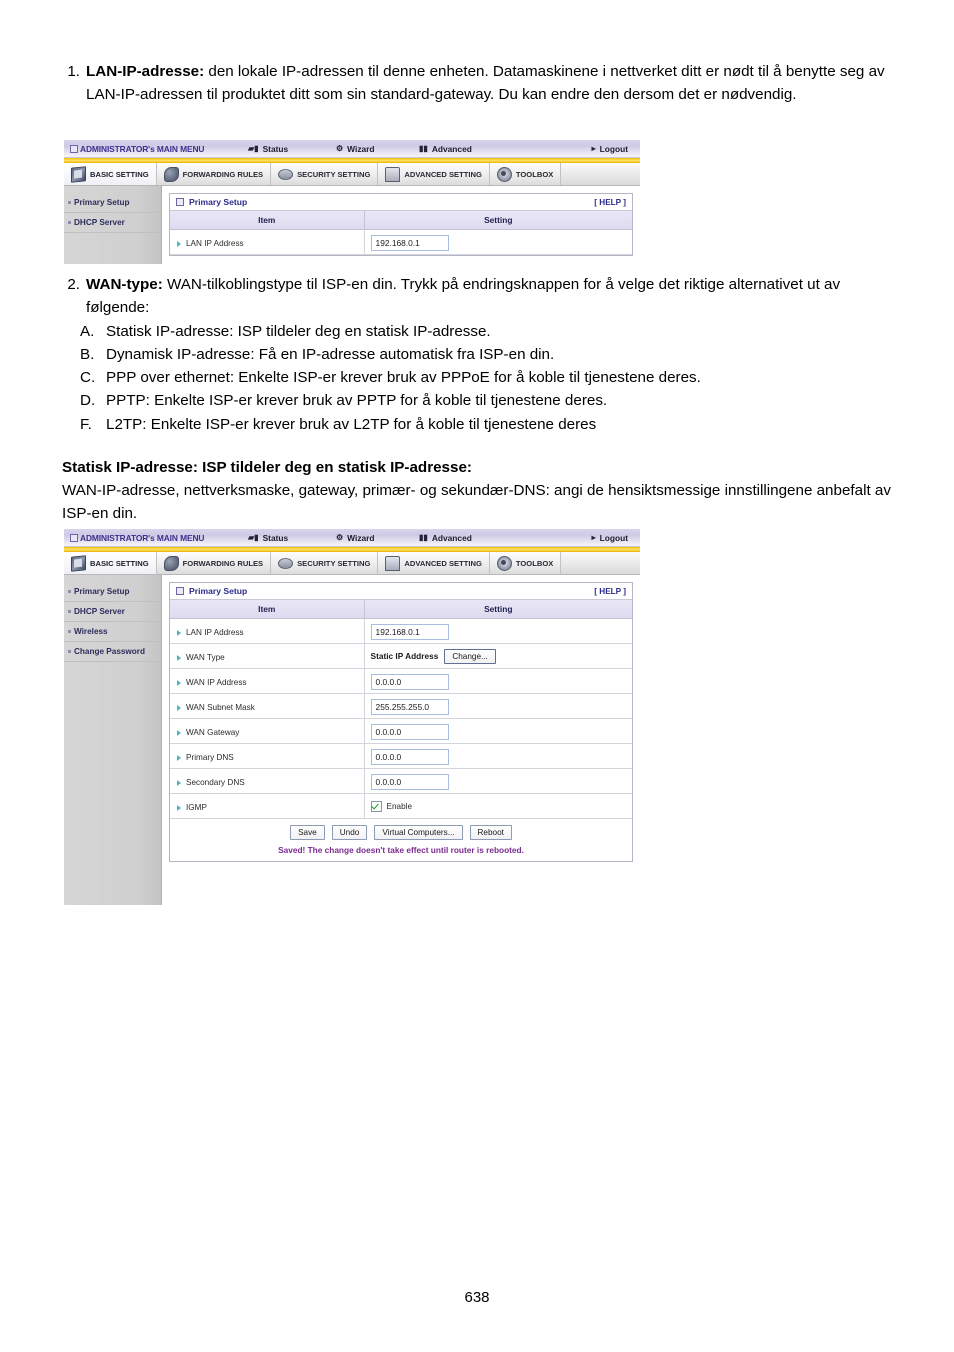 The height and width of the screenshot is (1352, 954). What do you see at coordinates (593, 148) in the screenshot?
I see `arrow-right-icon: ▸` at bounding box center [593, 148].